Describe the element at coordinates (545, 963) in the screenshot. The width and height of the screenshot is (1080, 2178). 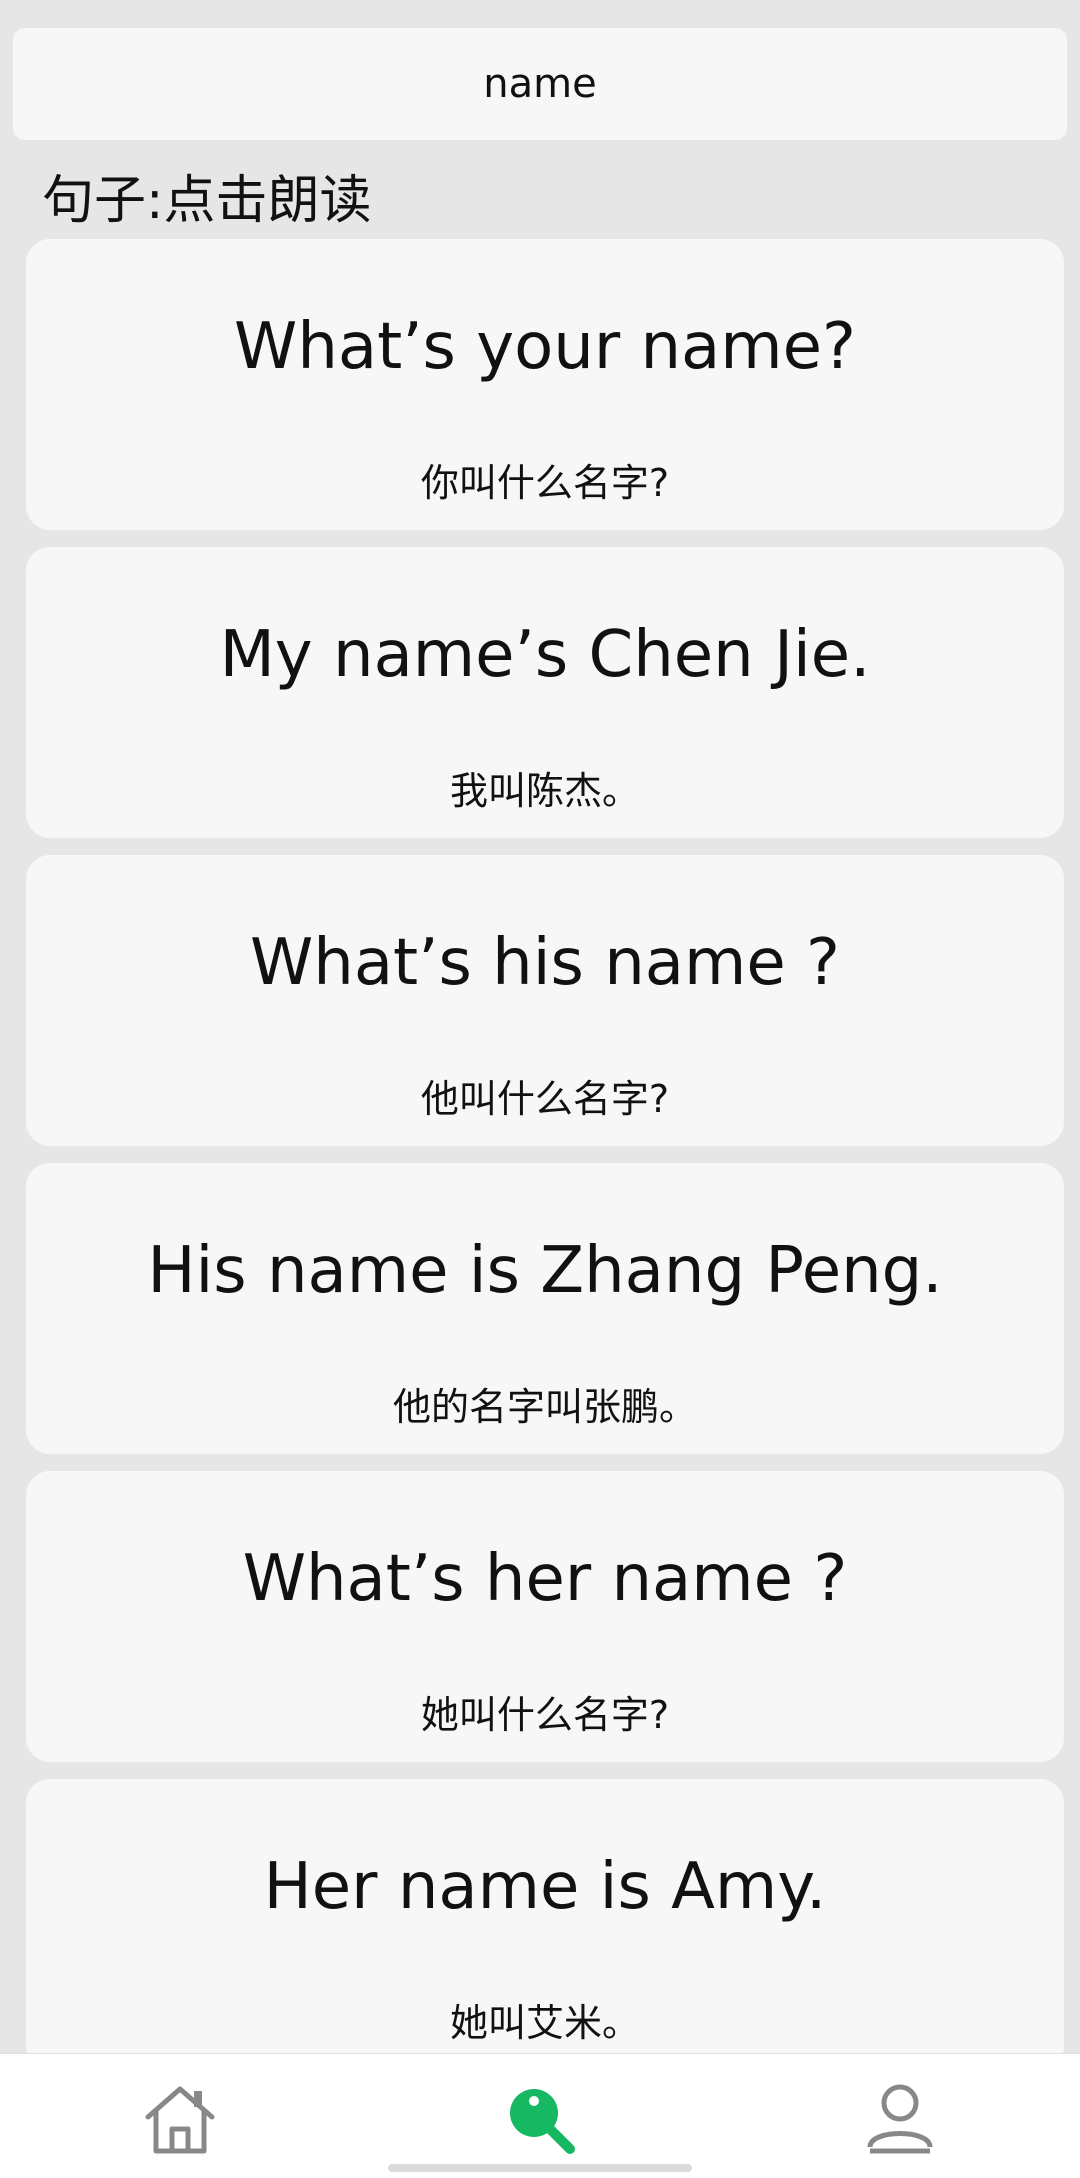
I see `sentence-english: What’s his name ?` at that location.